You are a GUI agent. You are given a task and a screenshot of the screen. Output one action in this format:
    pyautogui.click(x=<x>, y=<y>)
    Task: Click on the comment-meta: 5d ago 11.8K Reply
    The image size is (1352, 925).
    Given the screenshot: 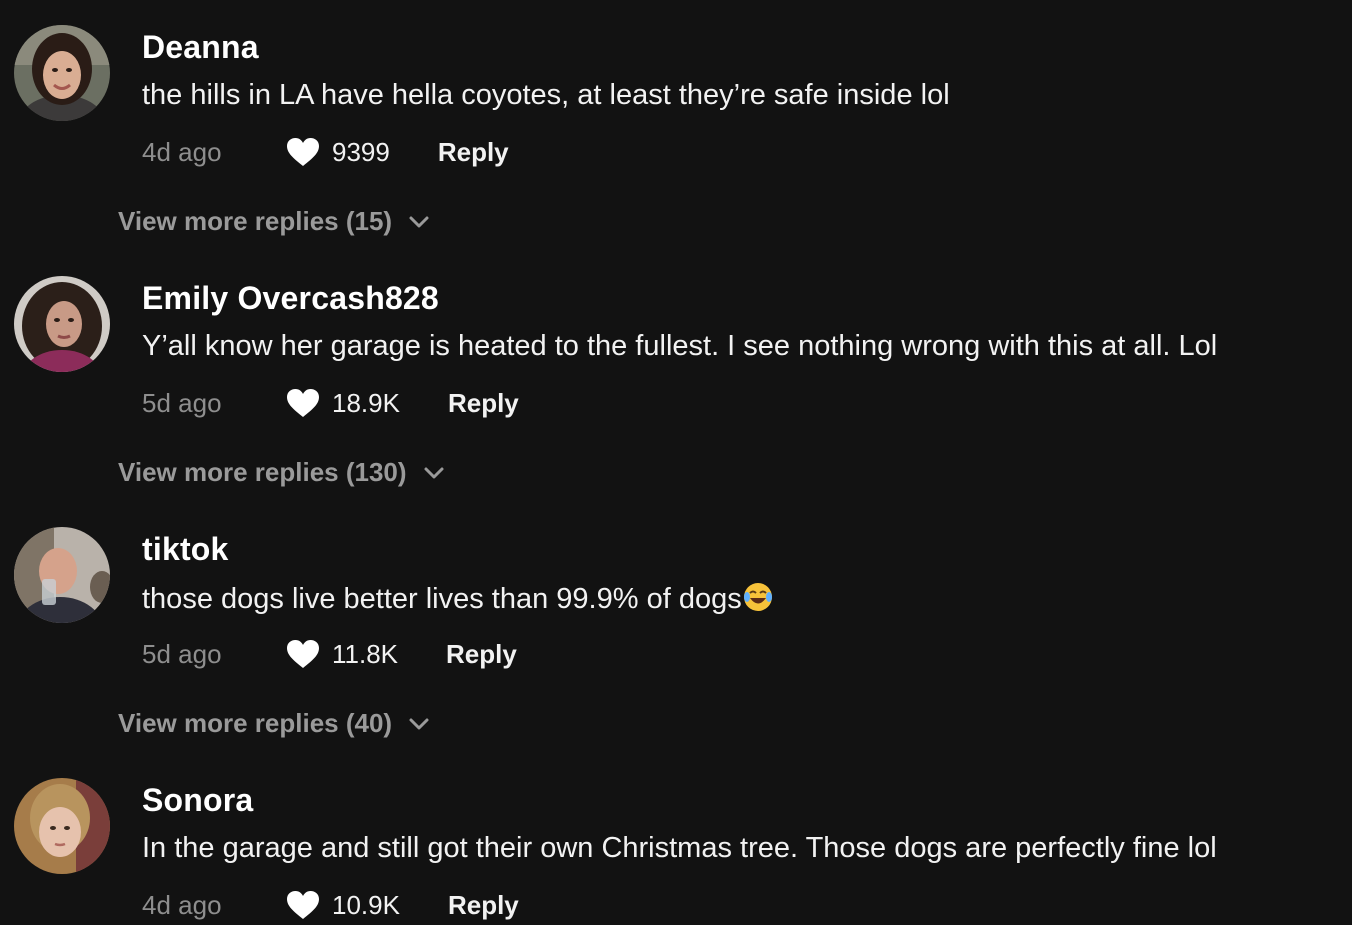 What is the action you would take?
    pyautogui.click(x=329, y=654)
    